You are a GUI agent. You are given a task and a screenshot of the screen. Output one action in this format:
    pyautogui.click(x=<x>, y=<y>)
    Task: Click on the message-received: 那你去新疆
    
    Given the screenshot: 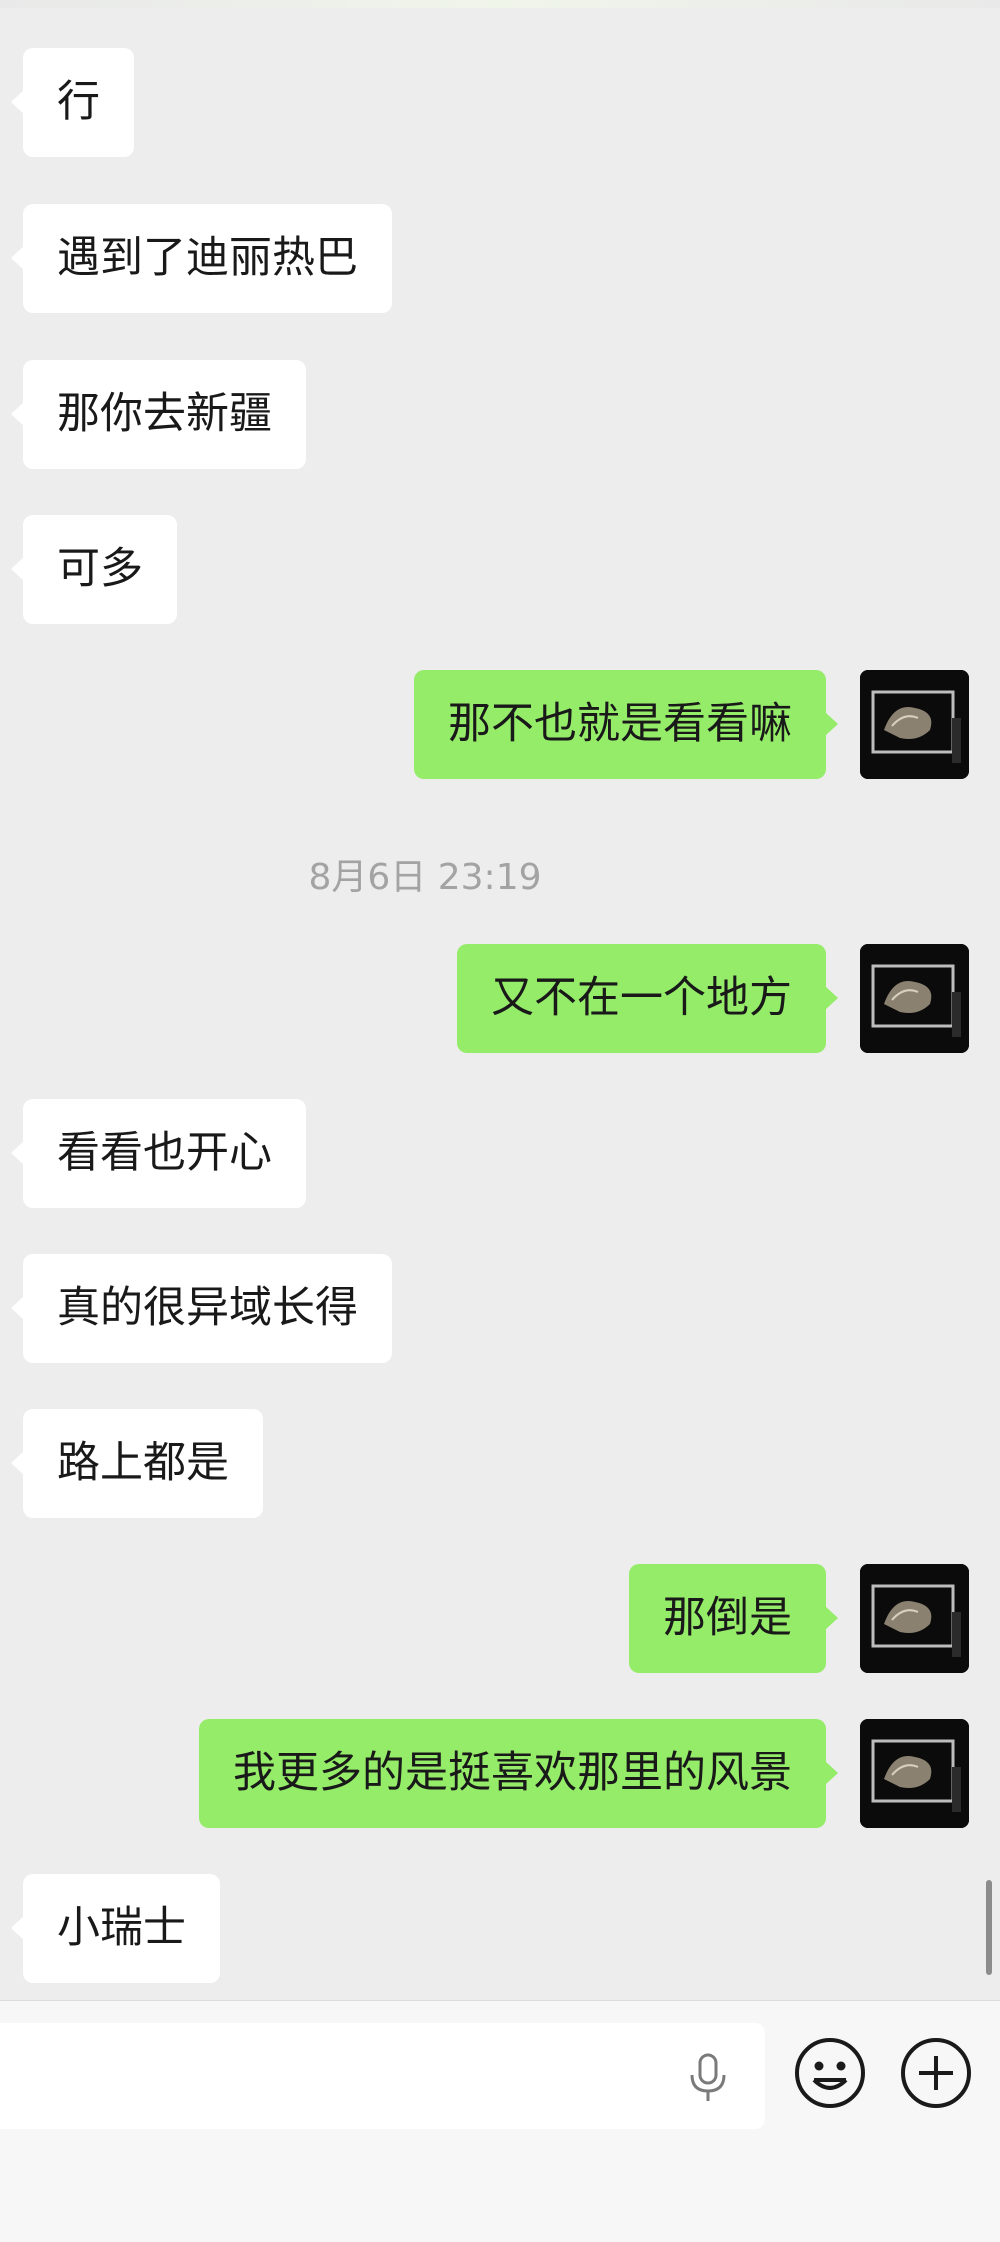 What is the action you would take?
    pyautogui.click(x=158, y=414)
    